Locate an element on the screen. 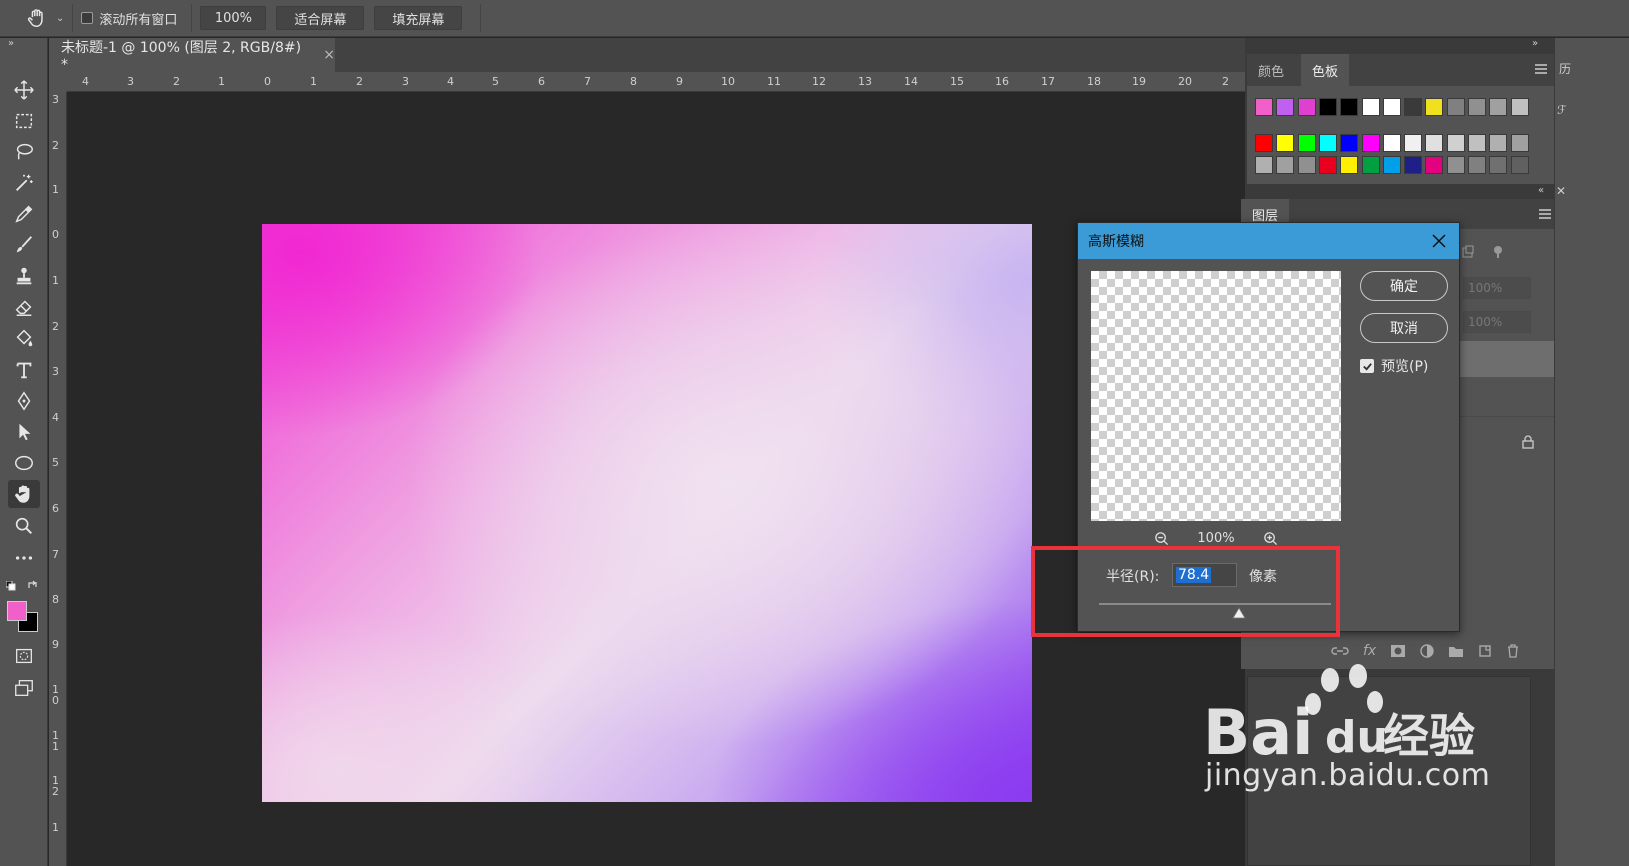 Image resolution: width=1629 pixels, height=866 pixels. move-tool-icon is located at coordinates (24, 90).